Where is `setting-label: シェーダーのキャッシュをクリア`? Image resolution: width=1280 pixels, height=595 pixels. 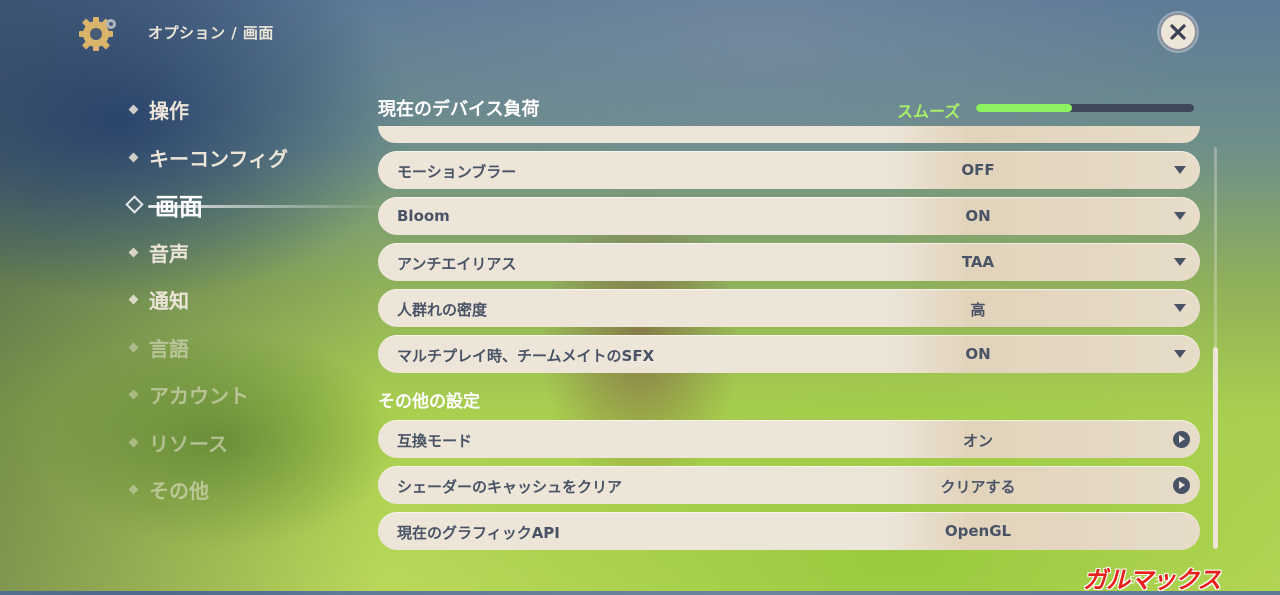
setting-label: シェーダーのキャッシュをクリア is located at coordinates (510, 487).